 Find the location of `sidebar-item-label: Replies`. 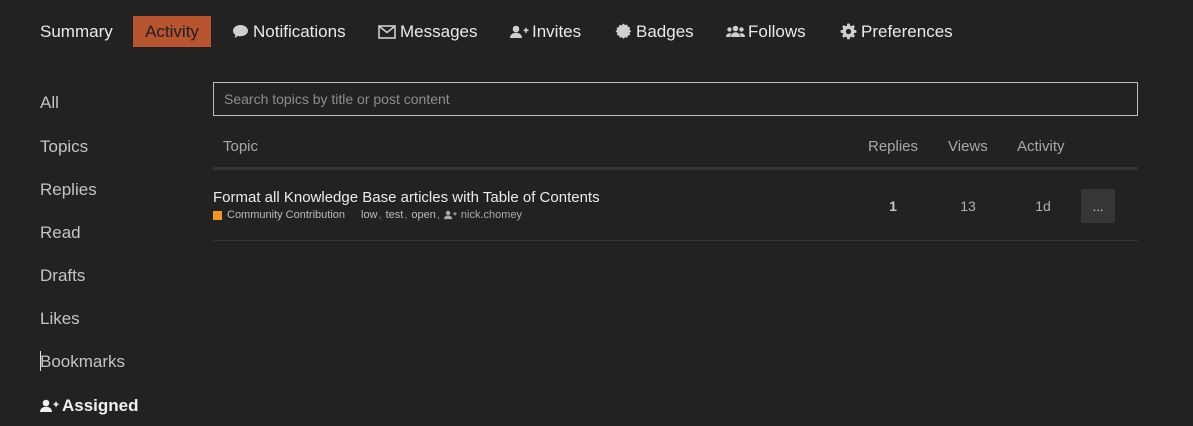

sidebar-item-label: Replies is located at coordinates (68, 189).